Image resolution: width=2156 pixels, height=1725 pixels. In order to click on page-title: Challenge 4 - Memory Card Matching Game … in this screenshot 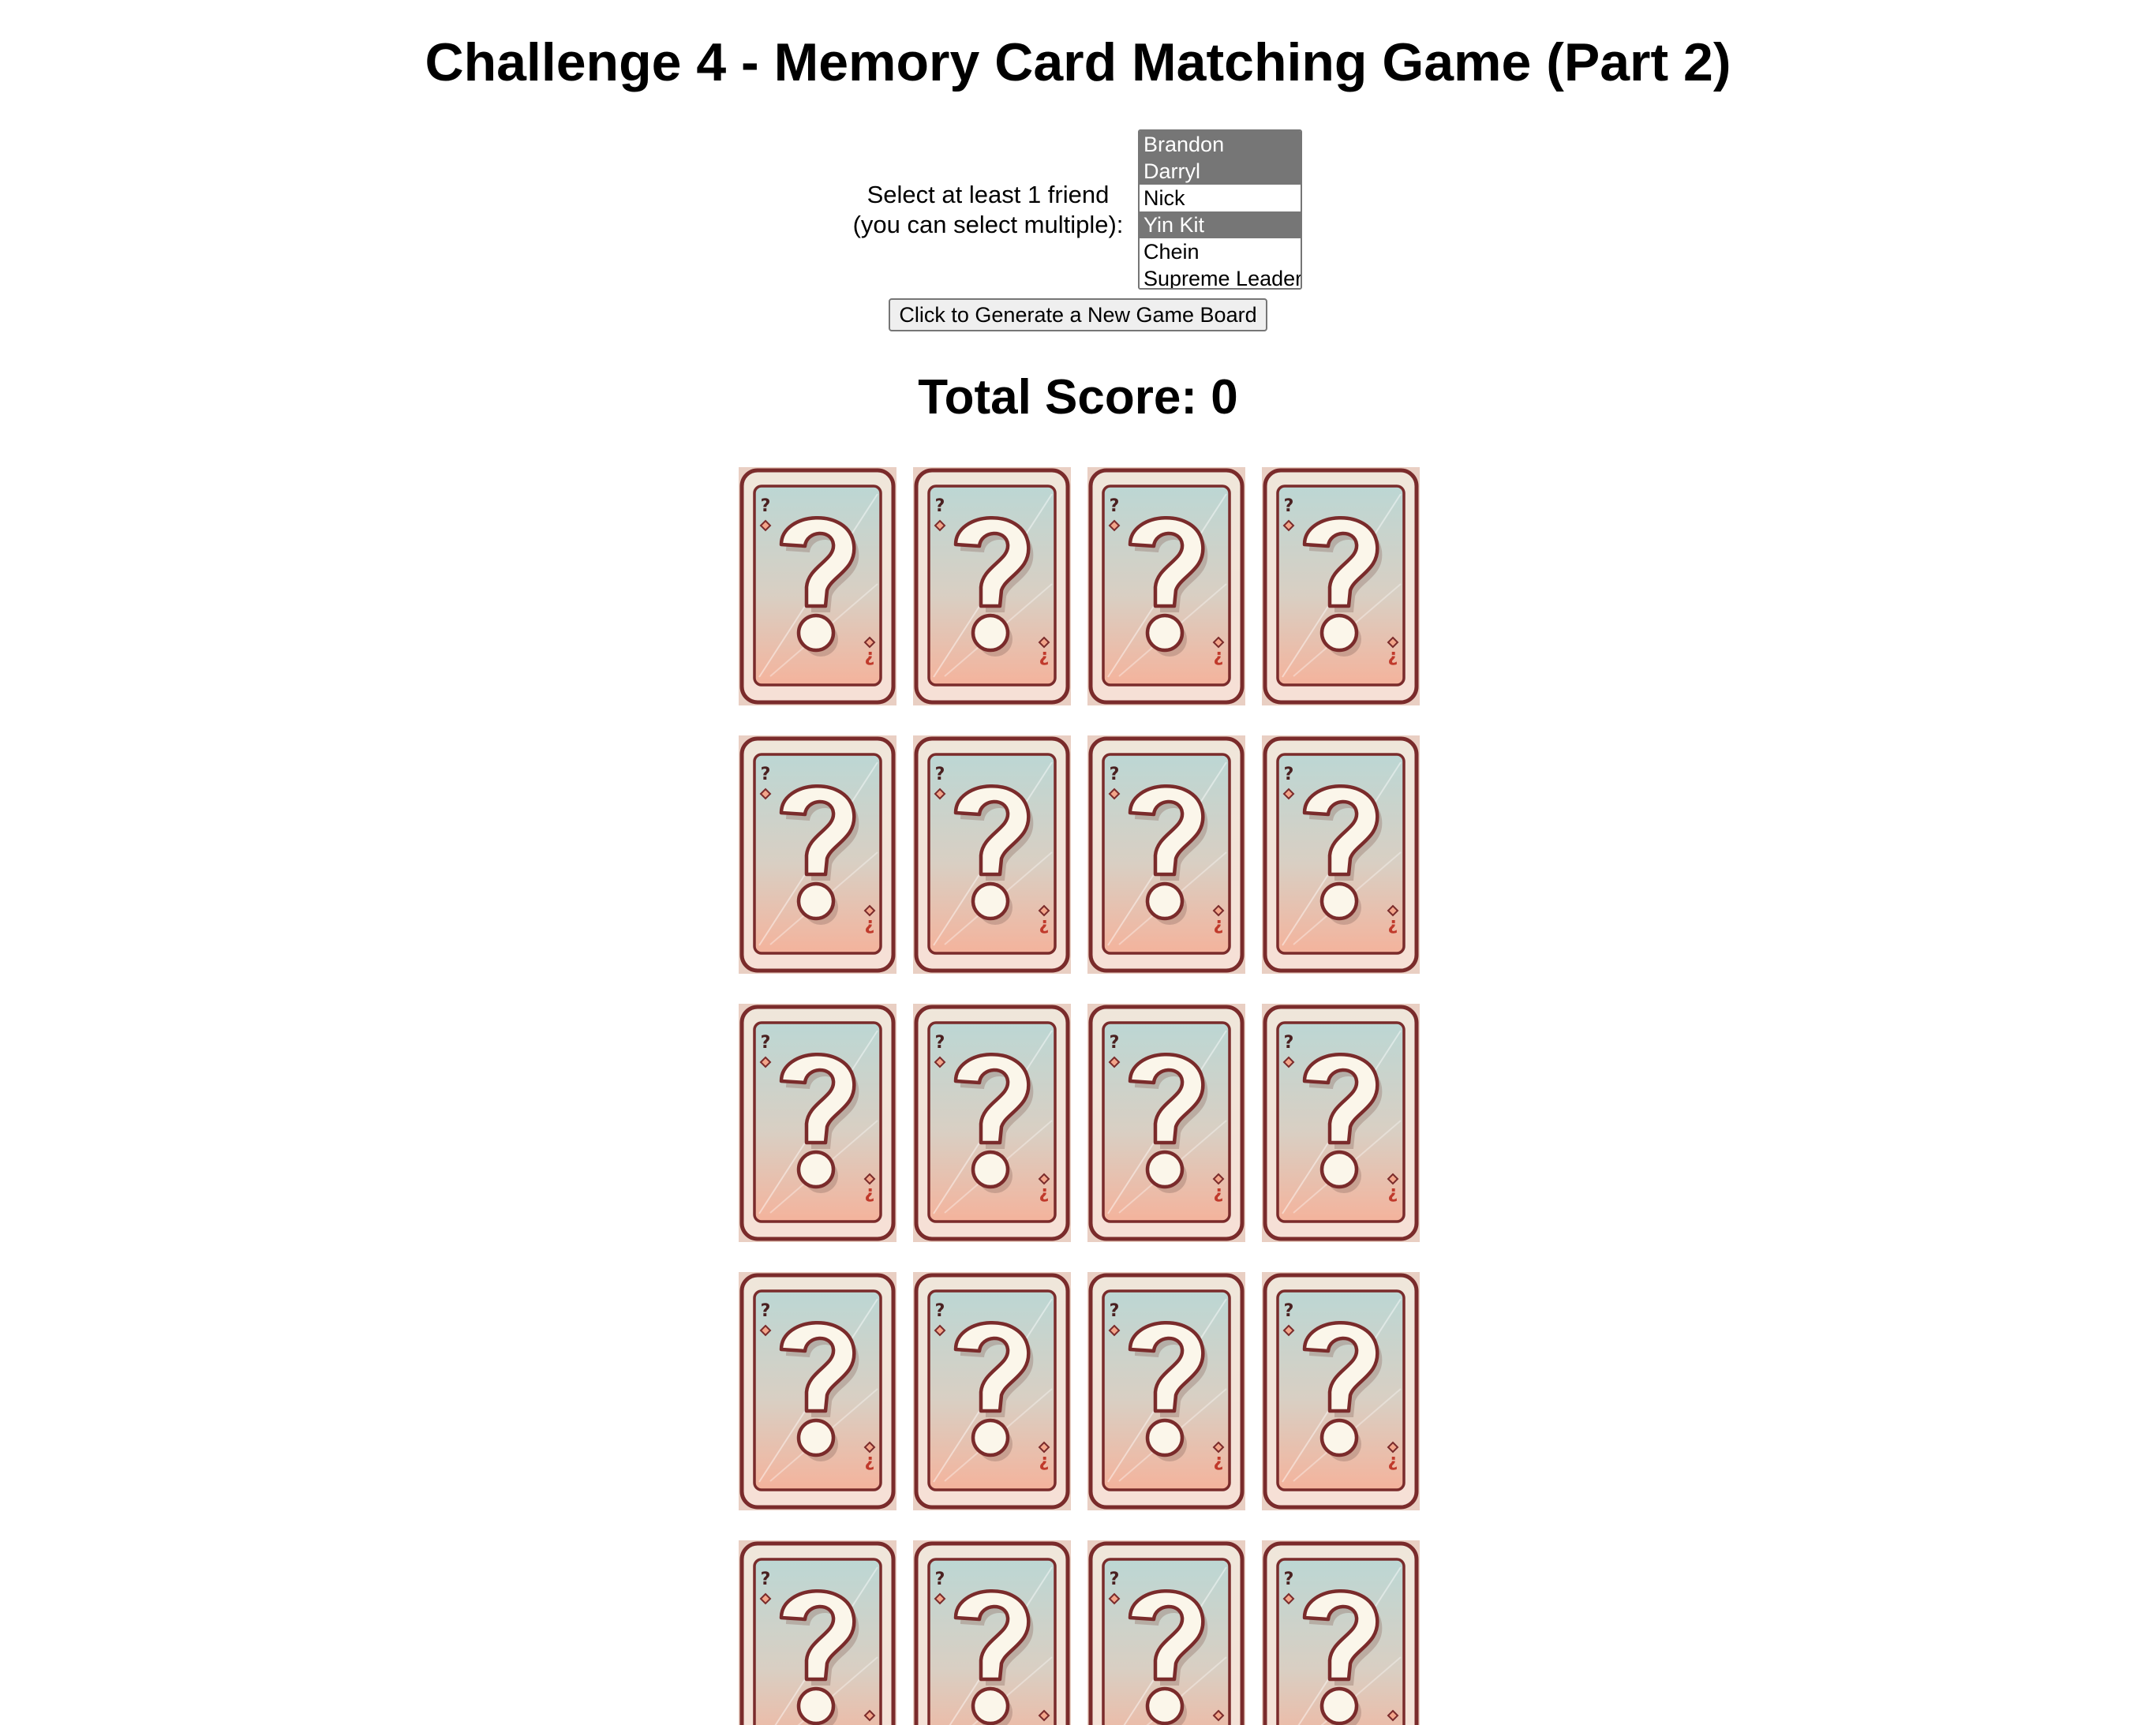, I will do `click(1078, 62)`.